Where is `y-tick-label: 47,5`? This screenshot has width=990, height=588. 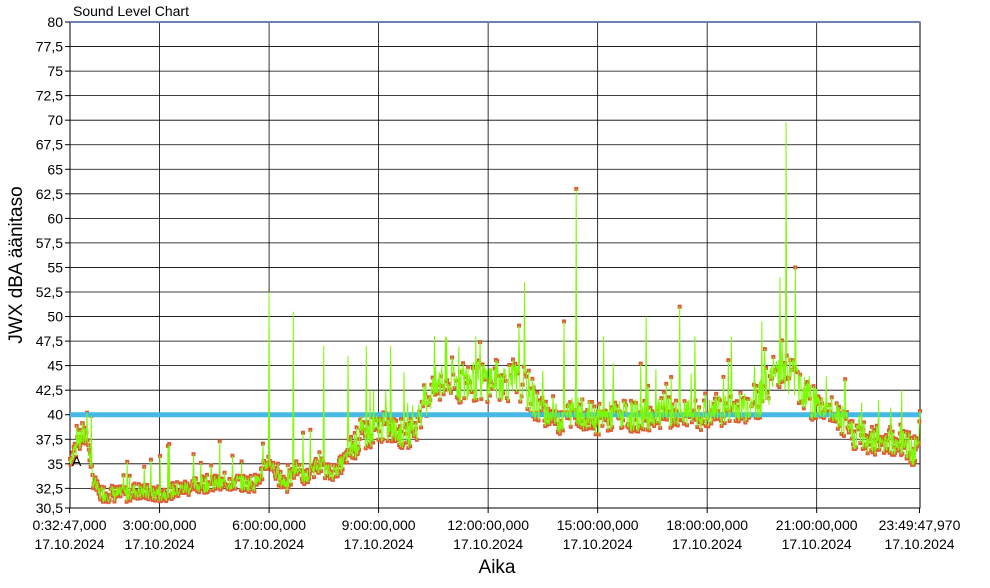 y-tick-label: 47,5 is located at coordinates (49, 341).